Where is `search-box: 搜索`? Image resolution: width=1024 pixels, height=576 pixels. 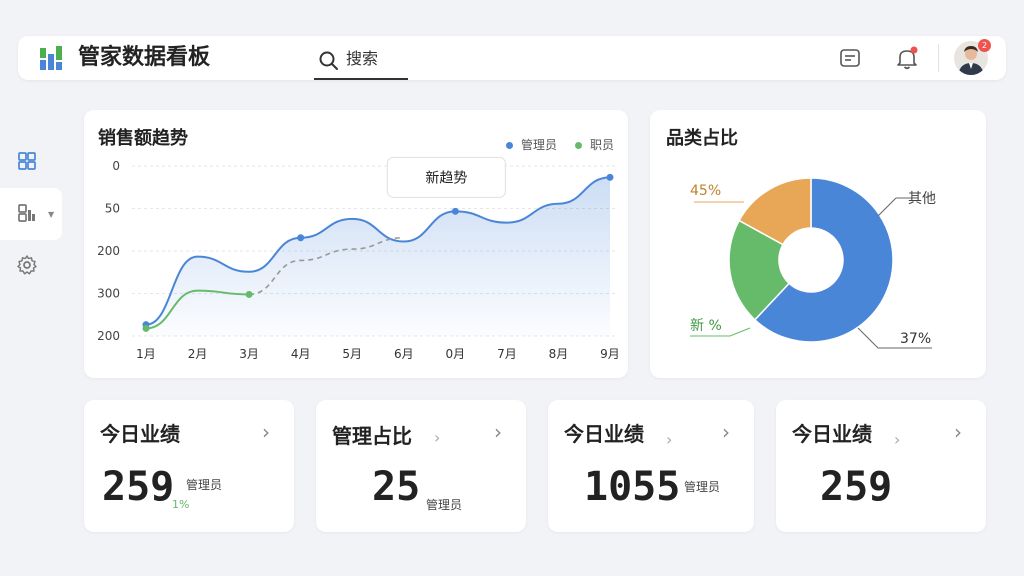
search-box: 搜索 is located at coordinates (361, 62).